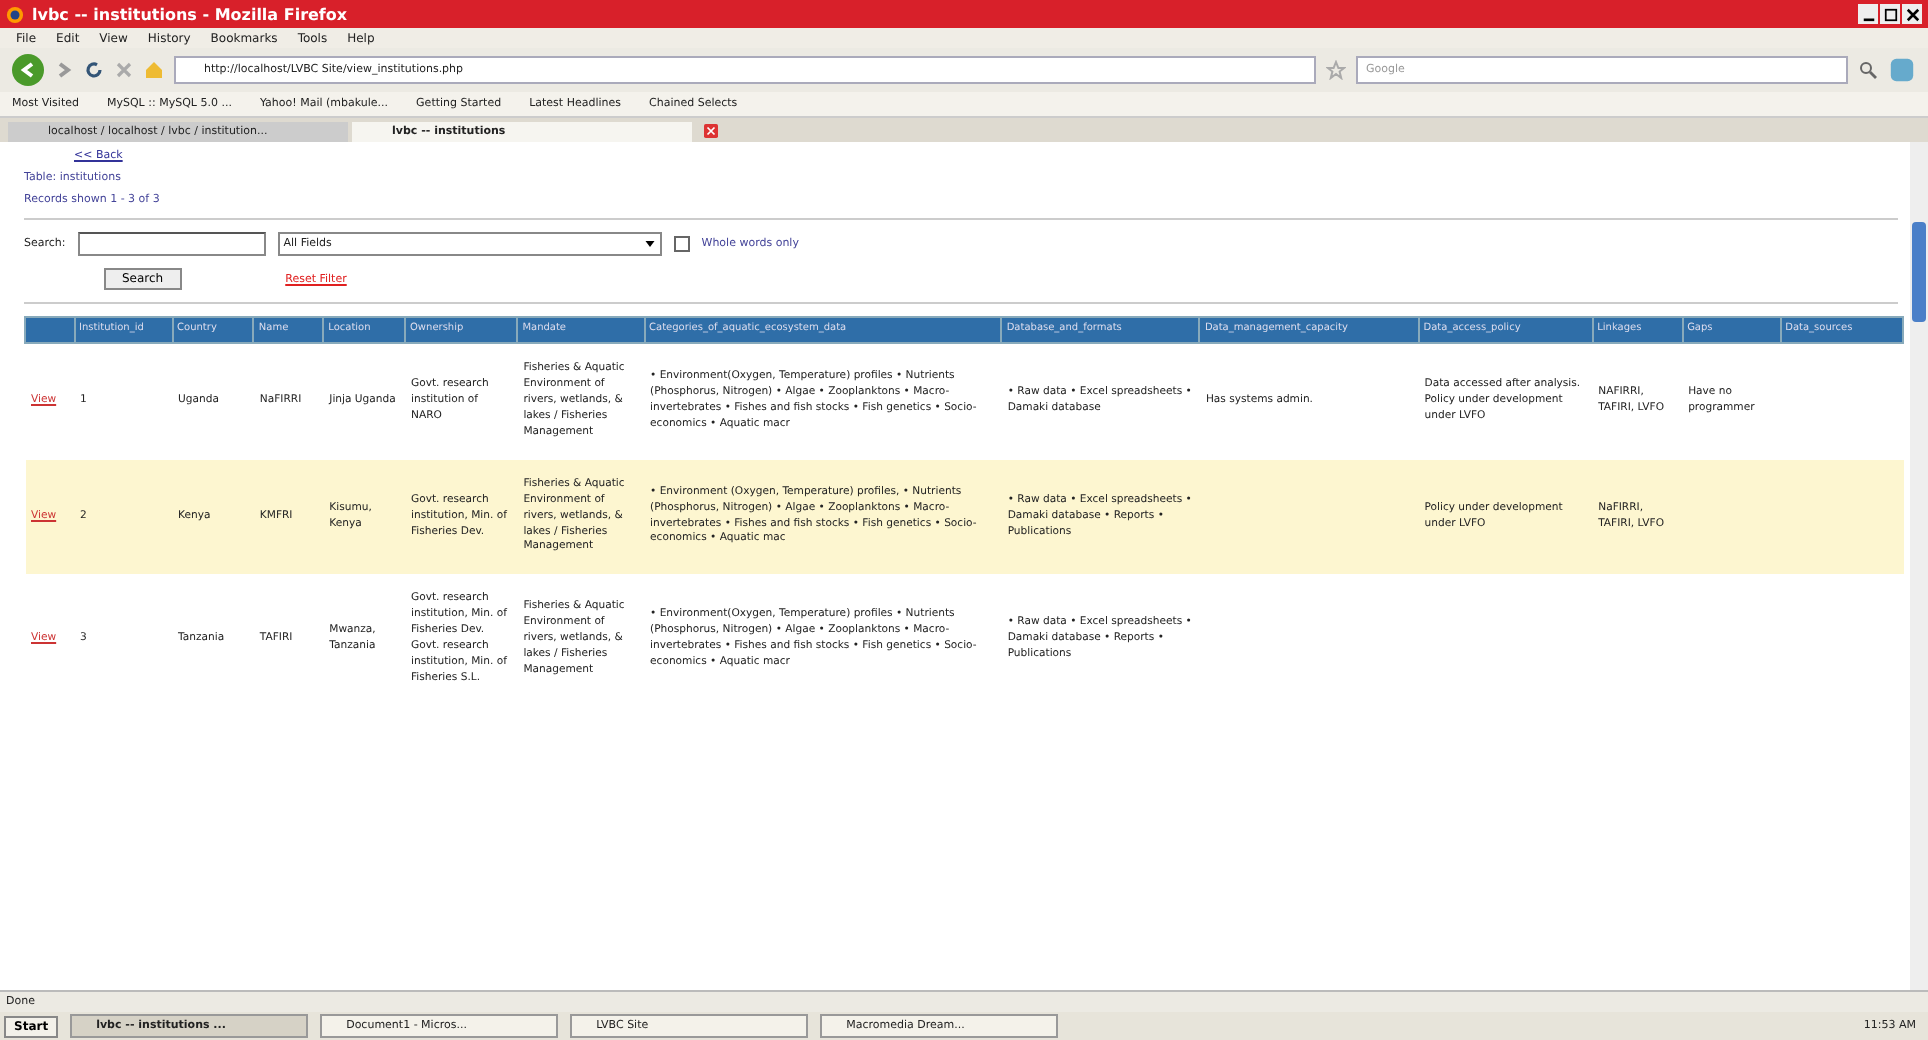 Image resolution: width=1928 pixels, height=1040 pixels. I want to click on close-icon, so click(1912, 14).